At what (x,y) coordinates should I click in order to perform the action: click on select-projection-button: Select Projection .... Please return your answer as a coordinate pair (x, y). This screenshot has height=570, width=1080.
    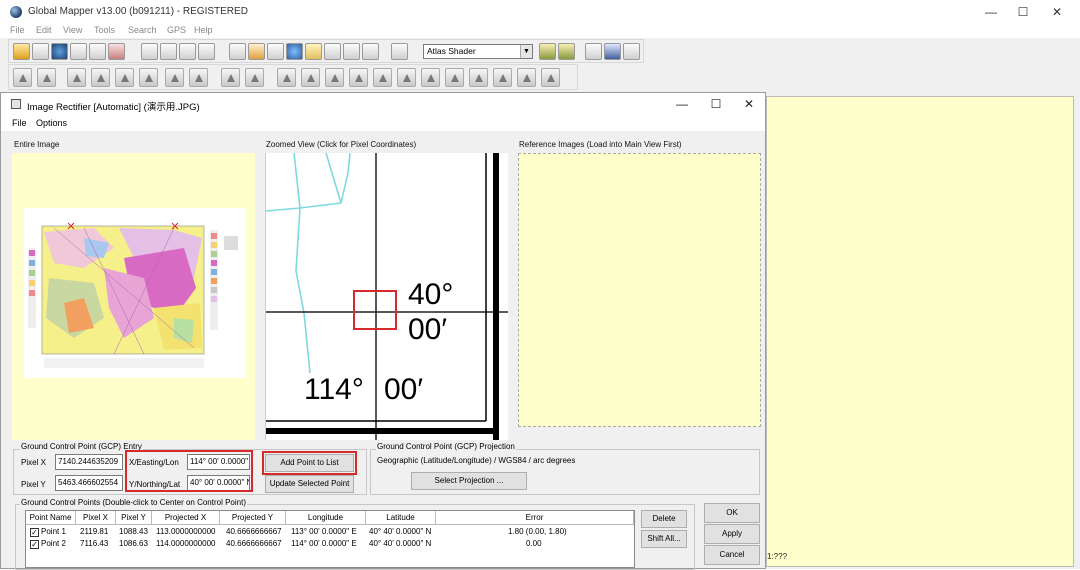
    Looking at the image, I should click on (469, 481).